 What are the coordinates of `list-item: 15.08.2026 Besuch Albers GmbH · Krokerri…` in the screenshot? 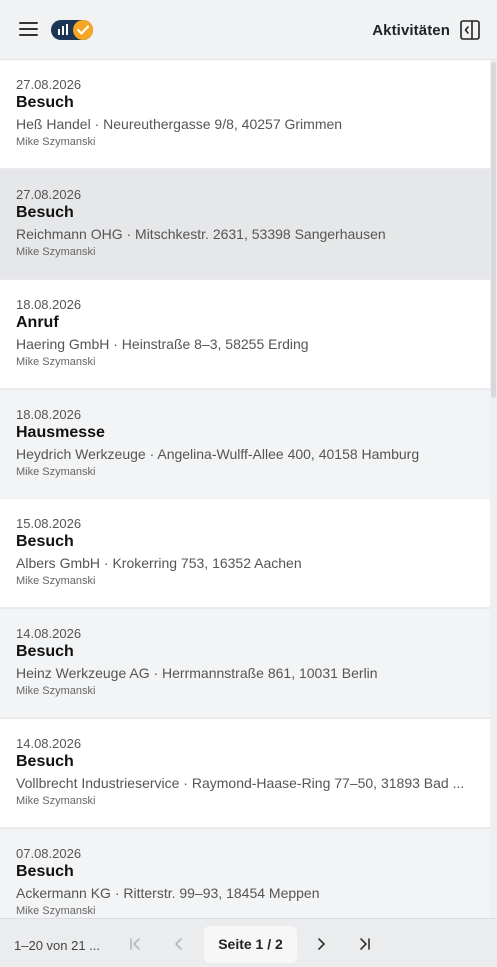 It's located at (245, 553).